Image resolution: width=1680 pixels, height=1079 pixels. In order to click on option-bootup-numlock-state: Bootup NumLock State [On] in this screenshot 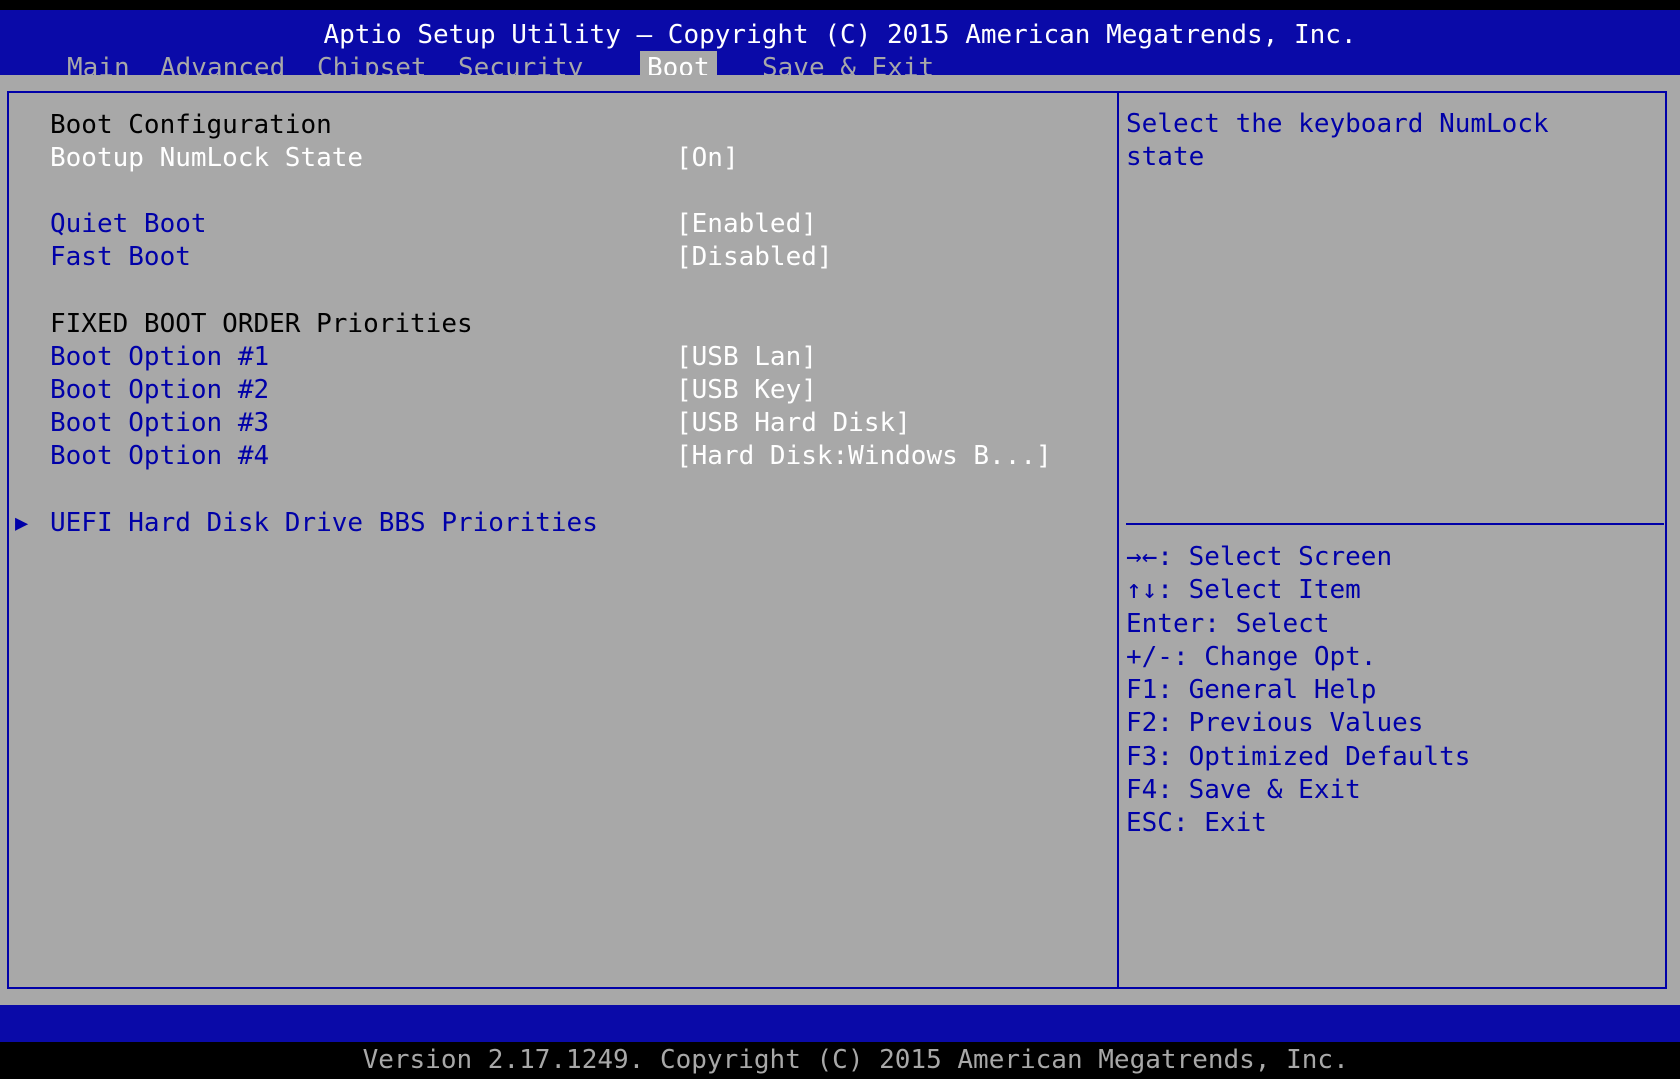, I will do `click(558, 158)`.